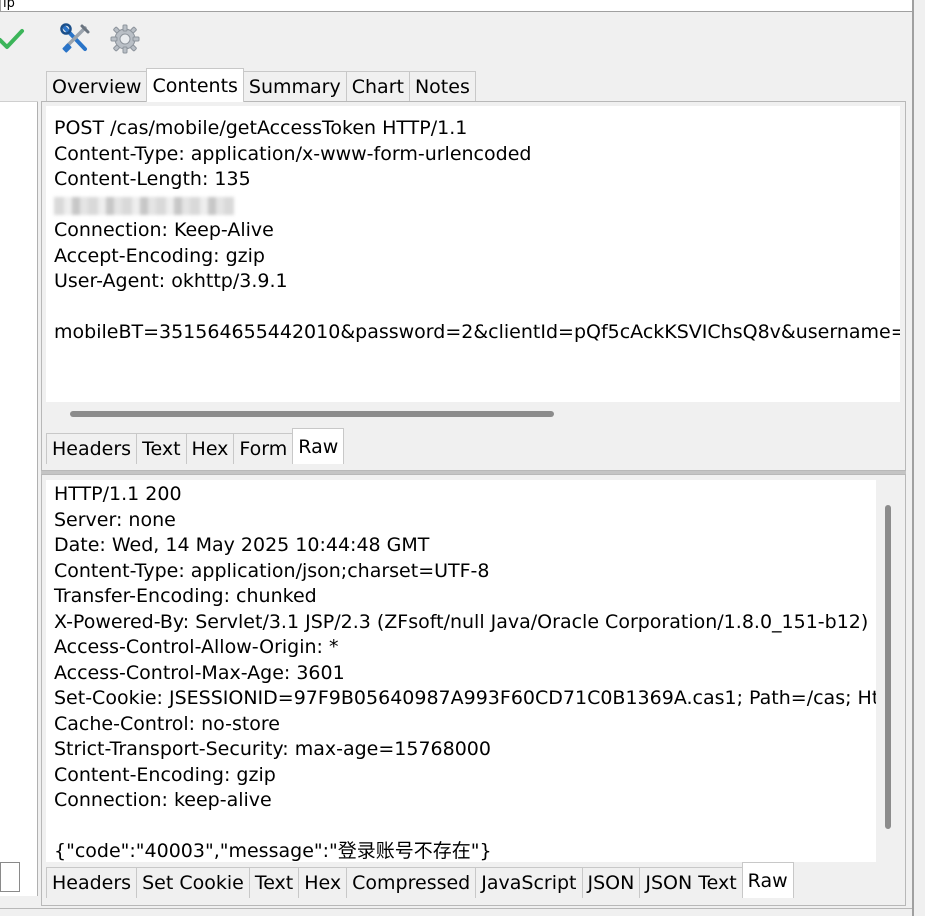  I want to click on tab-response-javascript: JavaScript, so click(529, 882).